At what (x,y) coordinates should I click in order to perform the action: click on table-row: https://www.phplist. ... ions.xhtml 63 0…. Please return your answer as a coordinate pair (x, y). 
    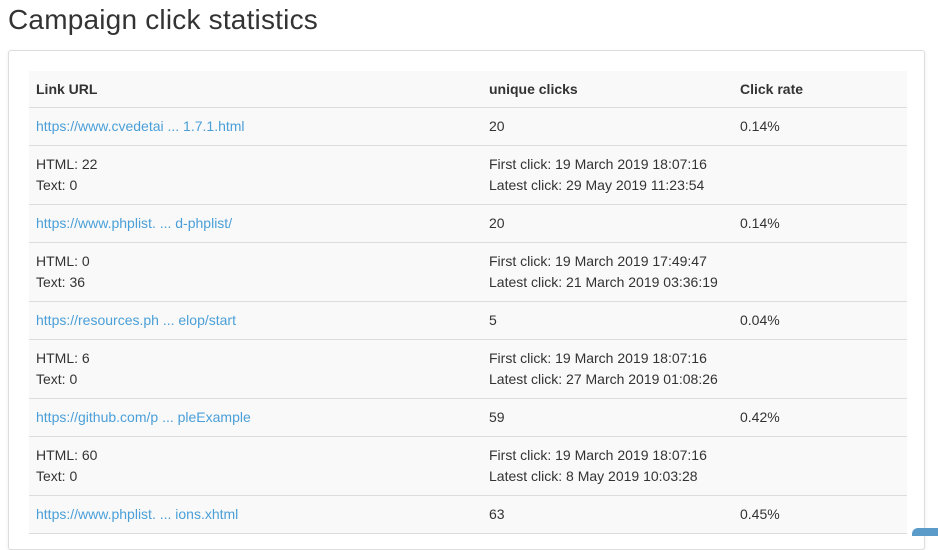
    Looking at the image, I should click on (468, 515).